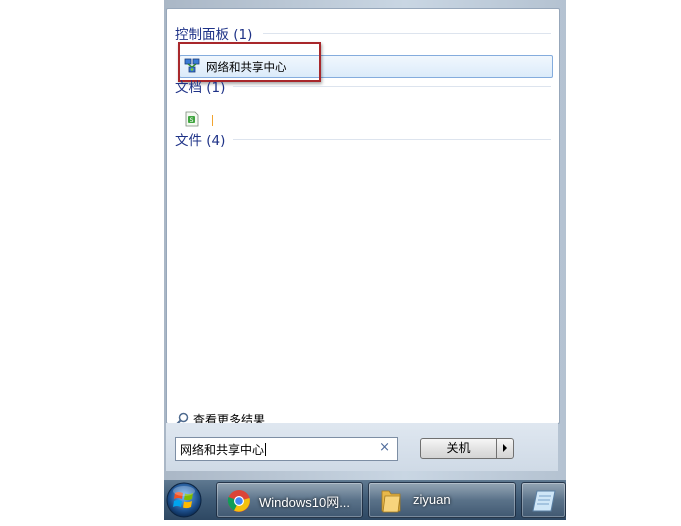 The height and width of the screenshot is (526, 681). I want to click on document-icon: S, so click(192, 119).